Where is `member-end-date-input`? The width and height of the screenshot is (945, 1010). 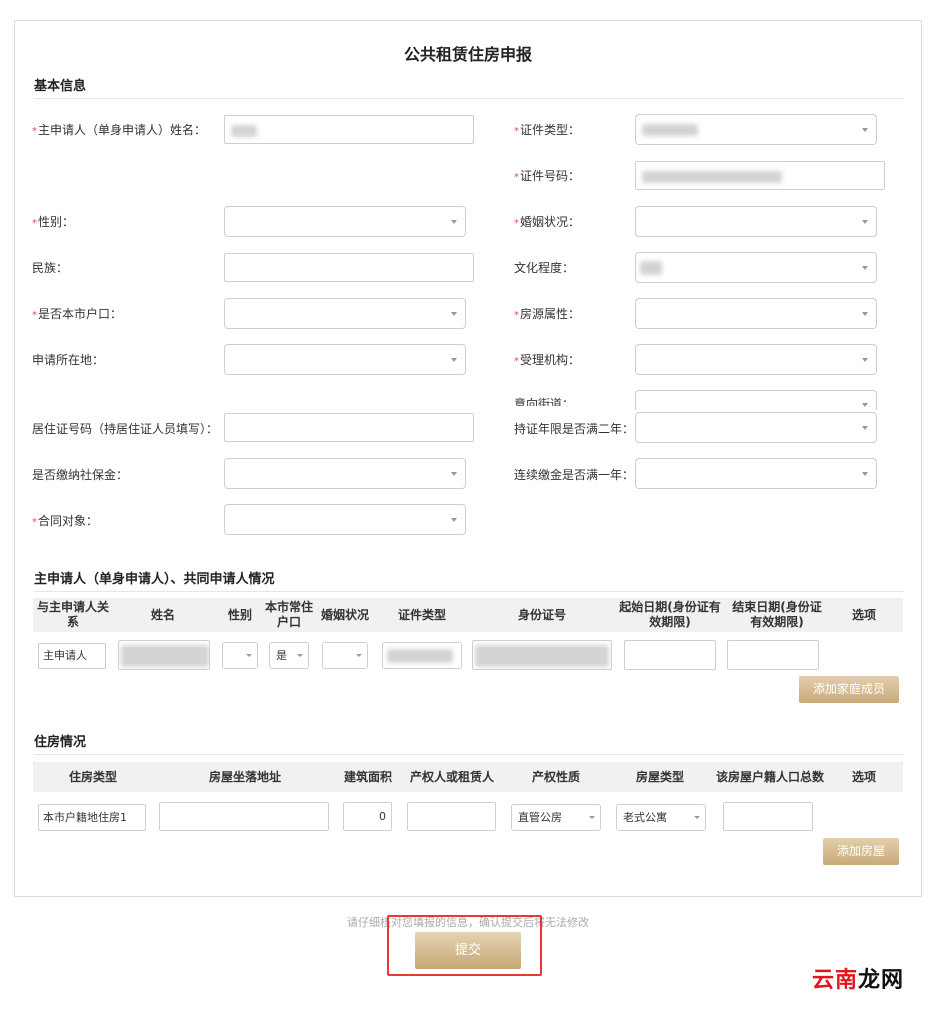 member-end-date-input is located at coordinates (773, 655).